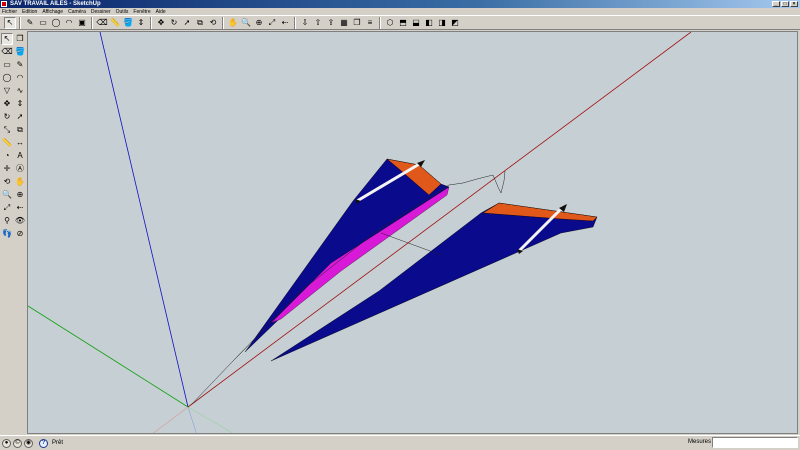  What do you see at coordinates (55, 4) in the screenshot?
I see `window-title: SAV TRAVAIL AILES - SketchUp` at bounding box center [55, 4].